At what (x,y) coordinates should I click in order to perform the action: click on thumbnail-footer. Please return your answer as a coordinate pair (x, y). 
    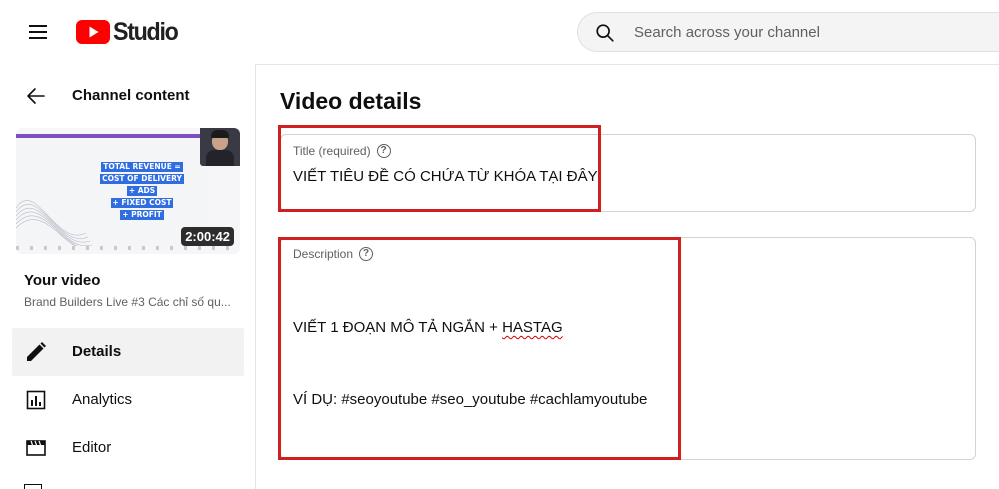
    Looking at the image, I should click on (128, 248).